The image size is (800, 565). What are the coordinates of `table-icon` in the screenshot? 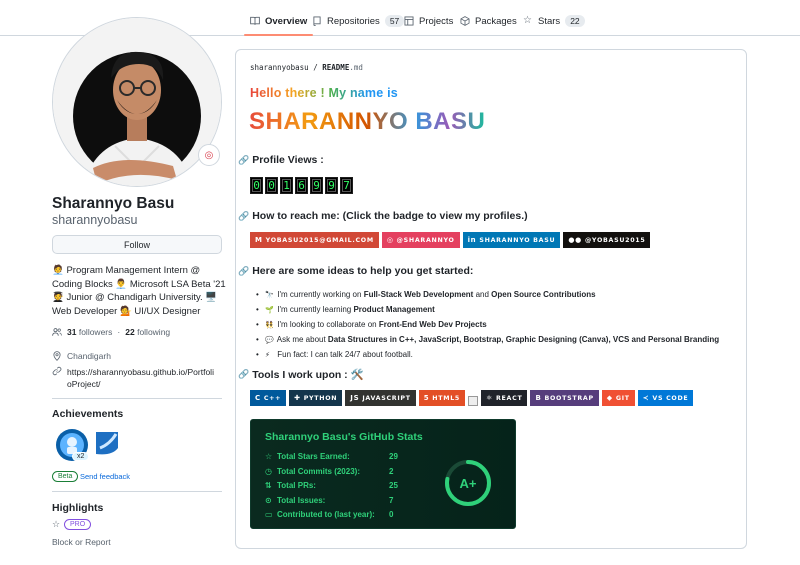 It's located at (409, 21).